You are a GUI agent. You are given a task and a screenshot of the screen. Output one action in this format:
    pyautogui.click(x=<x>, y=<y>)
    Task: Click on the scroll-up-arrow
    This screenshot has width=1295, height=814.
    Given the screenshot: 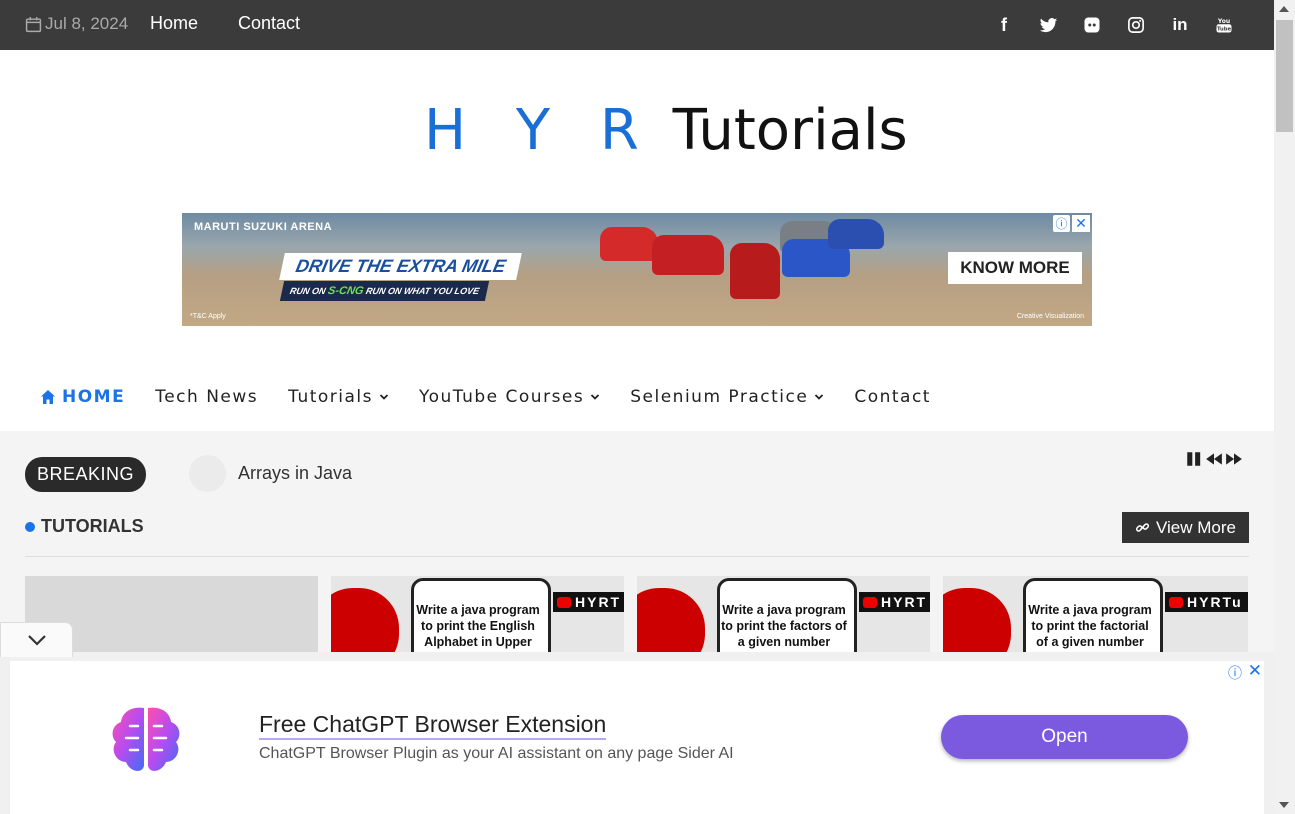 What is the action you would take?
    pyautogui.click(x=1284, y=9)
    